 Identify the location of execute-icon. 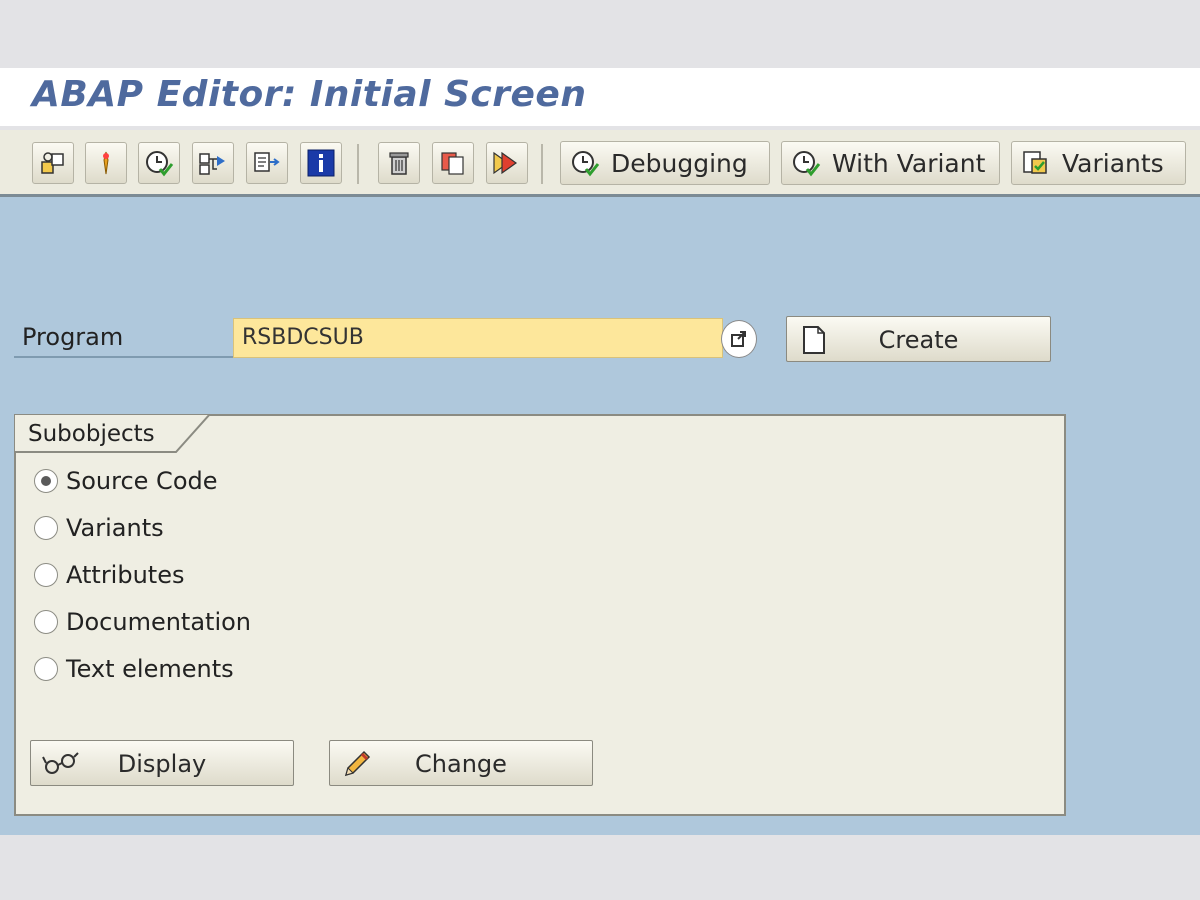
(160, 164).